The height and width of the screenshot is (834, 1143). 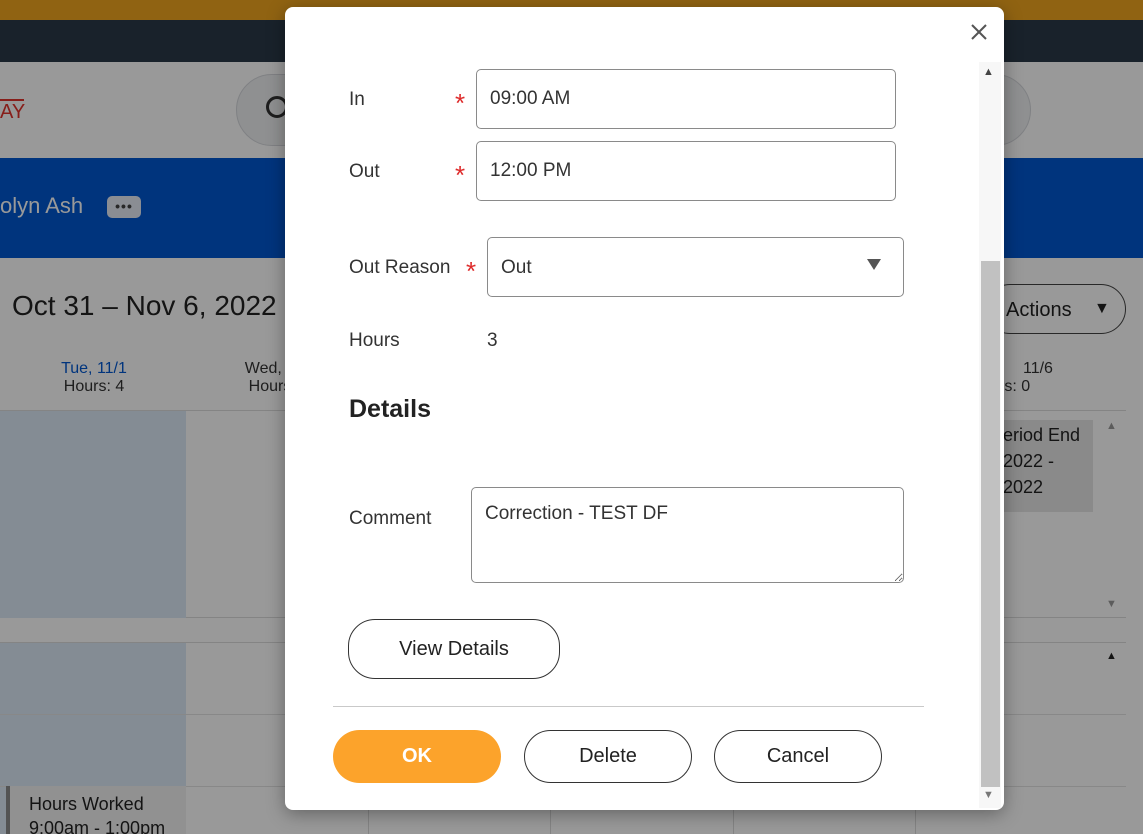 What do you see at coordinates (516, 267) in the screenshot?
I see `out-reason-value: Out` at bounding box center [516, 267].